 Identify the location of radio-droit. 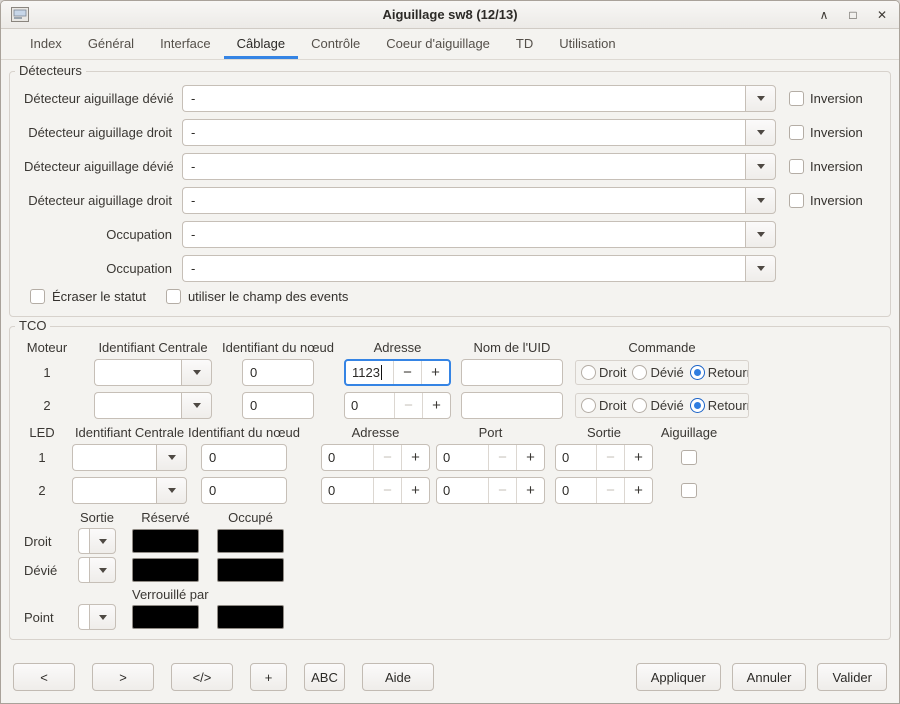
(588, 405).